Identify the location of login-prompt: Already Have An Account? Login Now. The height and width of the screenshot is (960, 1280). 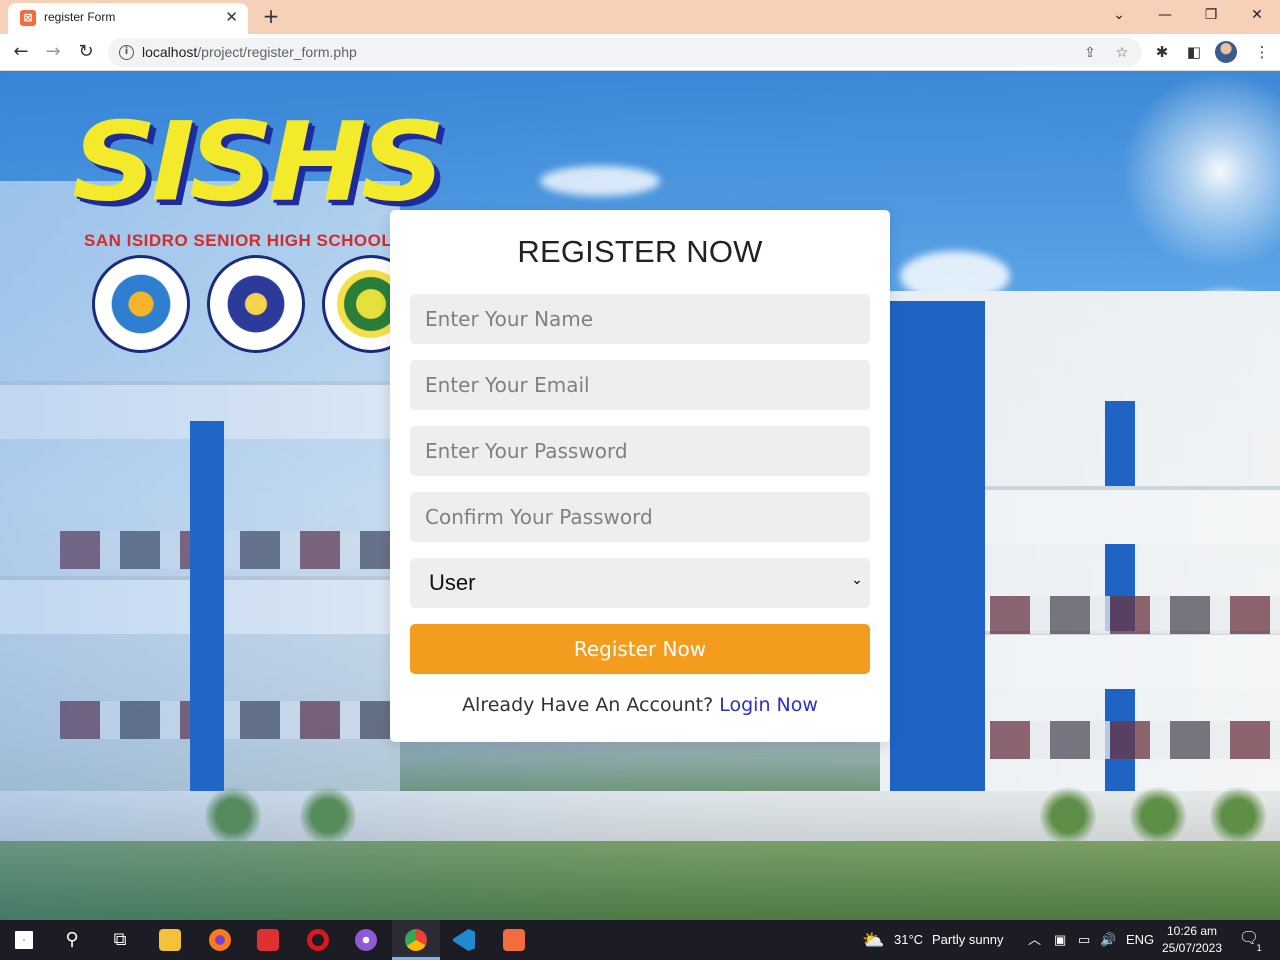
(640, 705).